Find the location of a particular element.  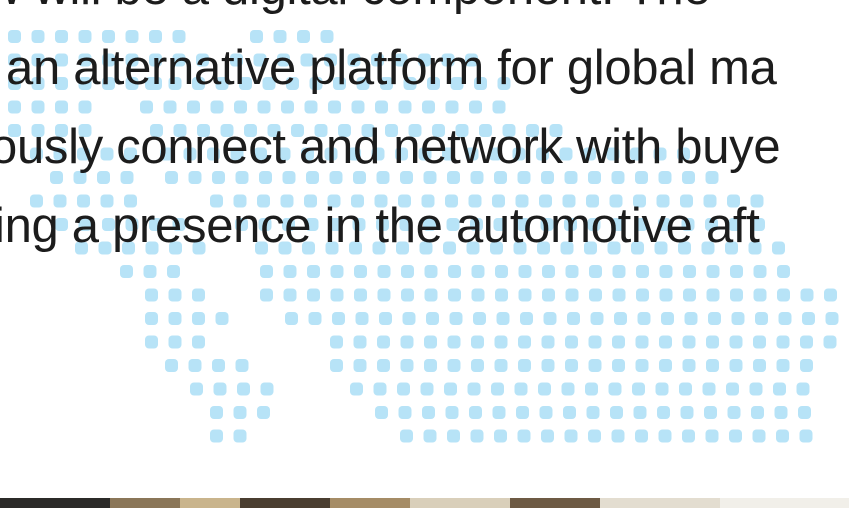

paragraph-line: ously connect and network with buye is located at coordinates (390, 147).